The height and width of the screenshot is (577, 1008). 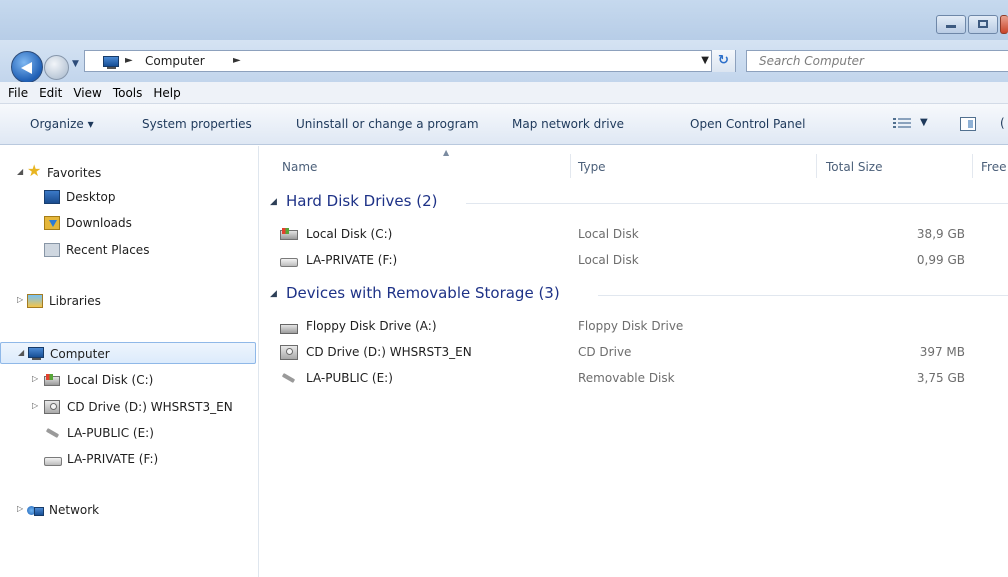 I want to click on sidebar-item-label: Computer, so click(x=80, y=354).